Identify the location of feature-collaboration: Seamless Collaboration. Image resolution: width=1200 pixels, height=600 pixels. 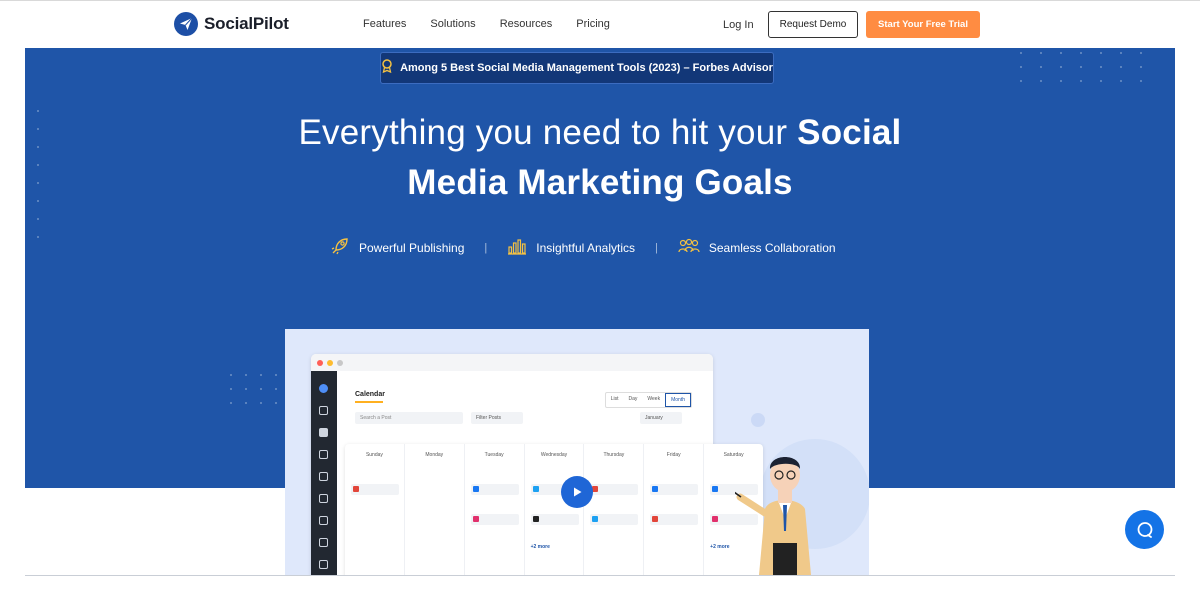
(757, 247).